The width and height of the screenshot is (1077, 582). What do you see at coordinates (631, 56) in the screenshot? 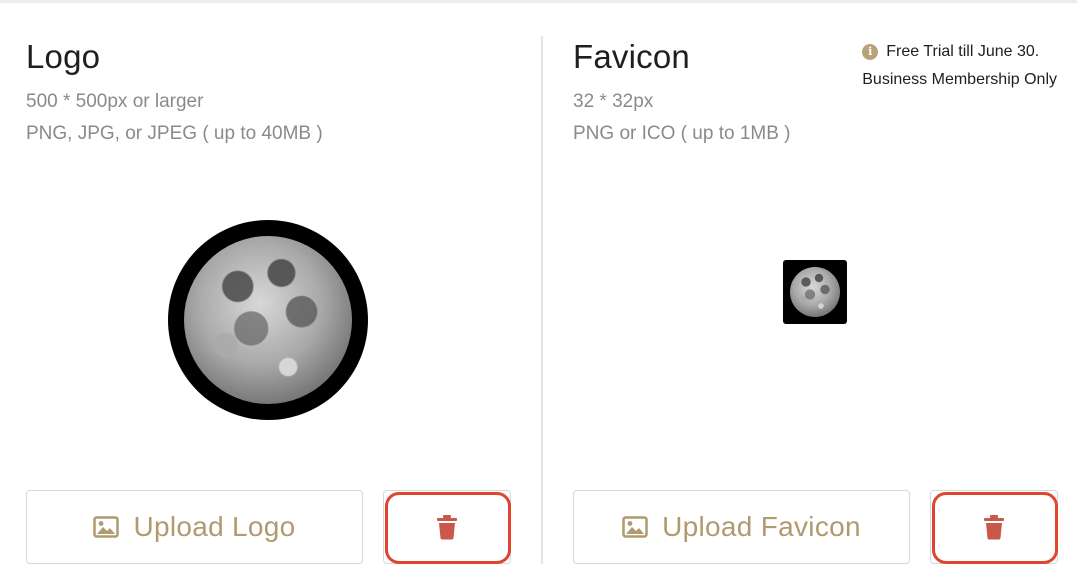
I see `favicon-title: Favicon` at bounding box center [631, 56].